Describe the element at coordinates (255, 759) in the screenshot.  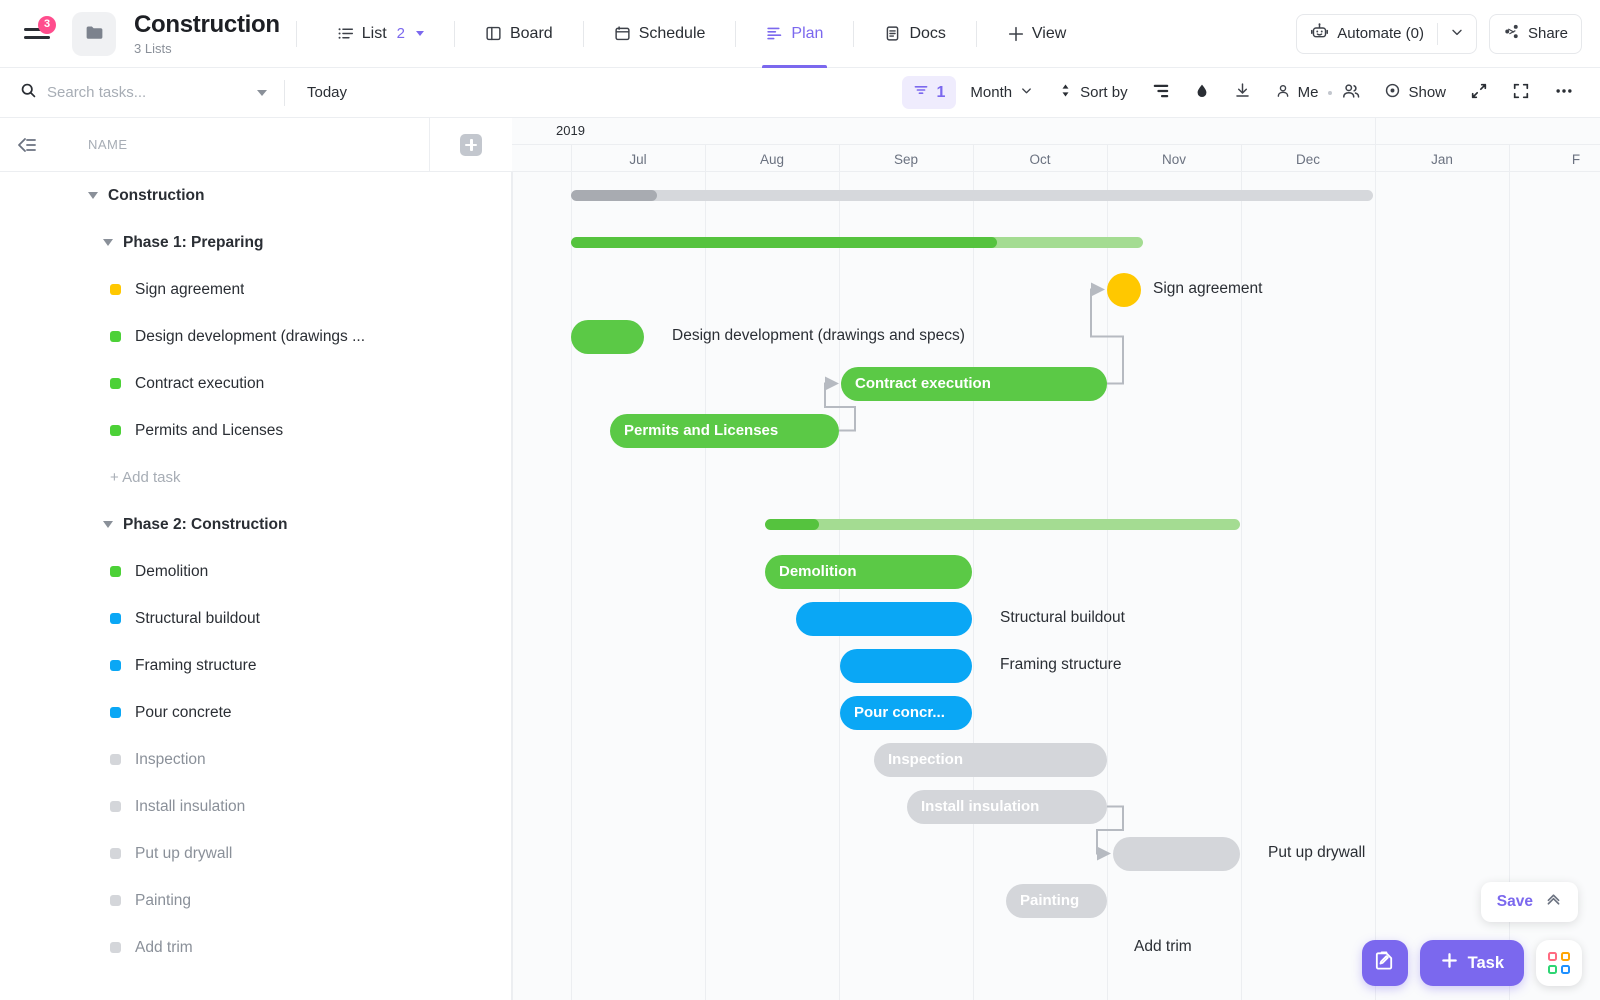
I see `task-row: Inspection` at that location.